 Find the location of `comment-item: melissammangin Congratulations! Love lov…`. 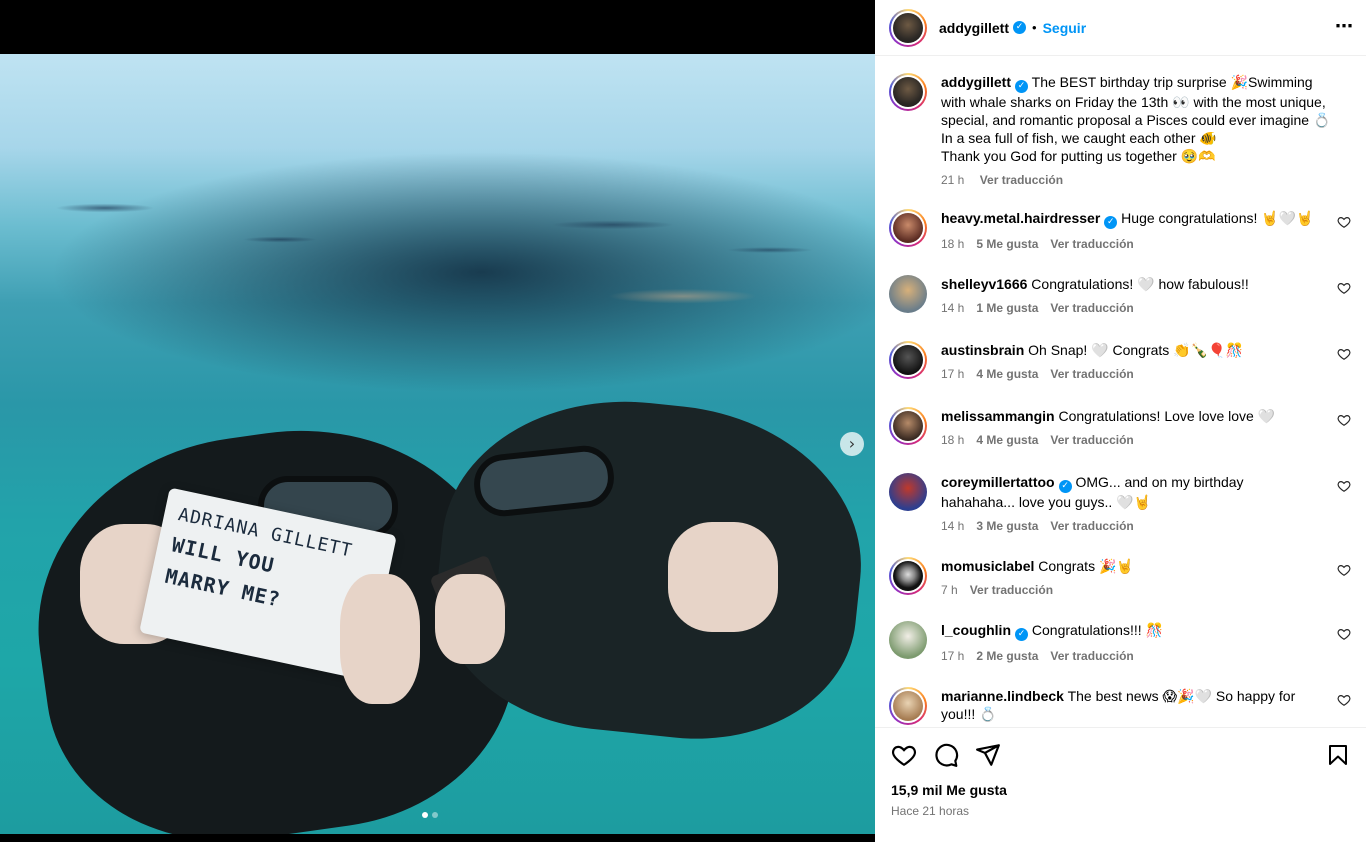

comment-item: melissammangin Congratulations! Love lov… is located at coordinates (1120, 428).